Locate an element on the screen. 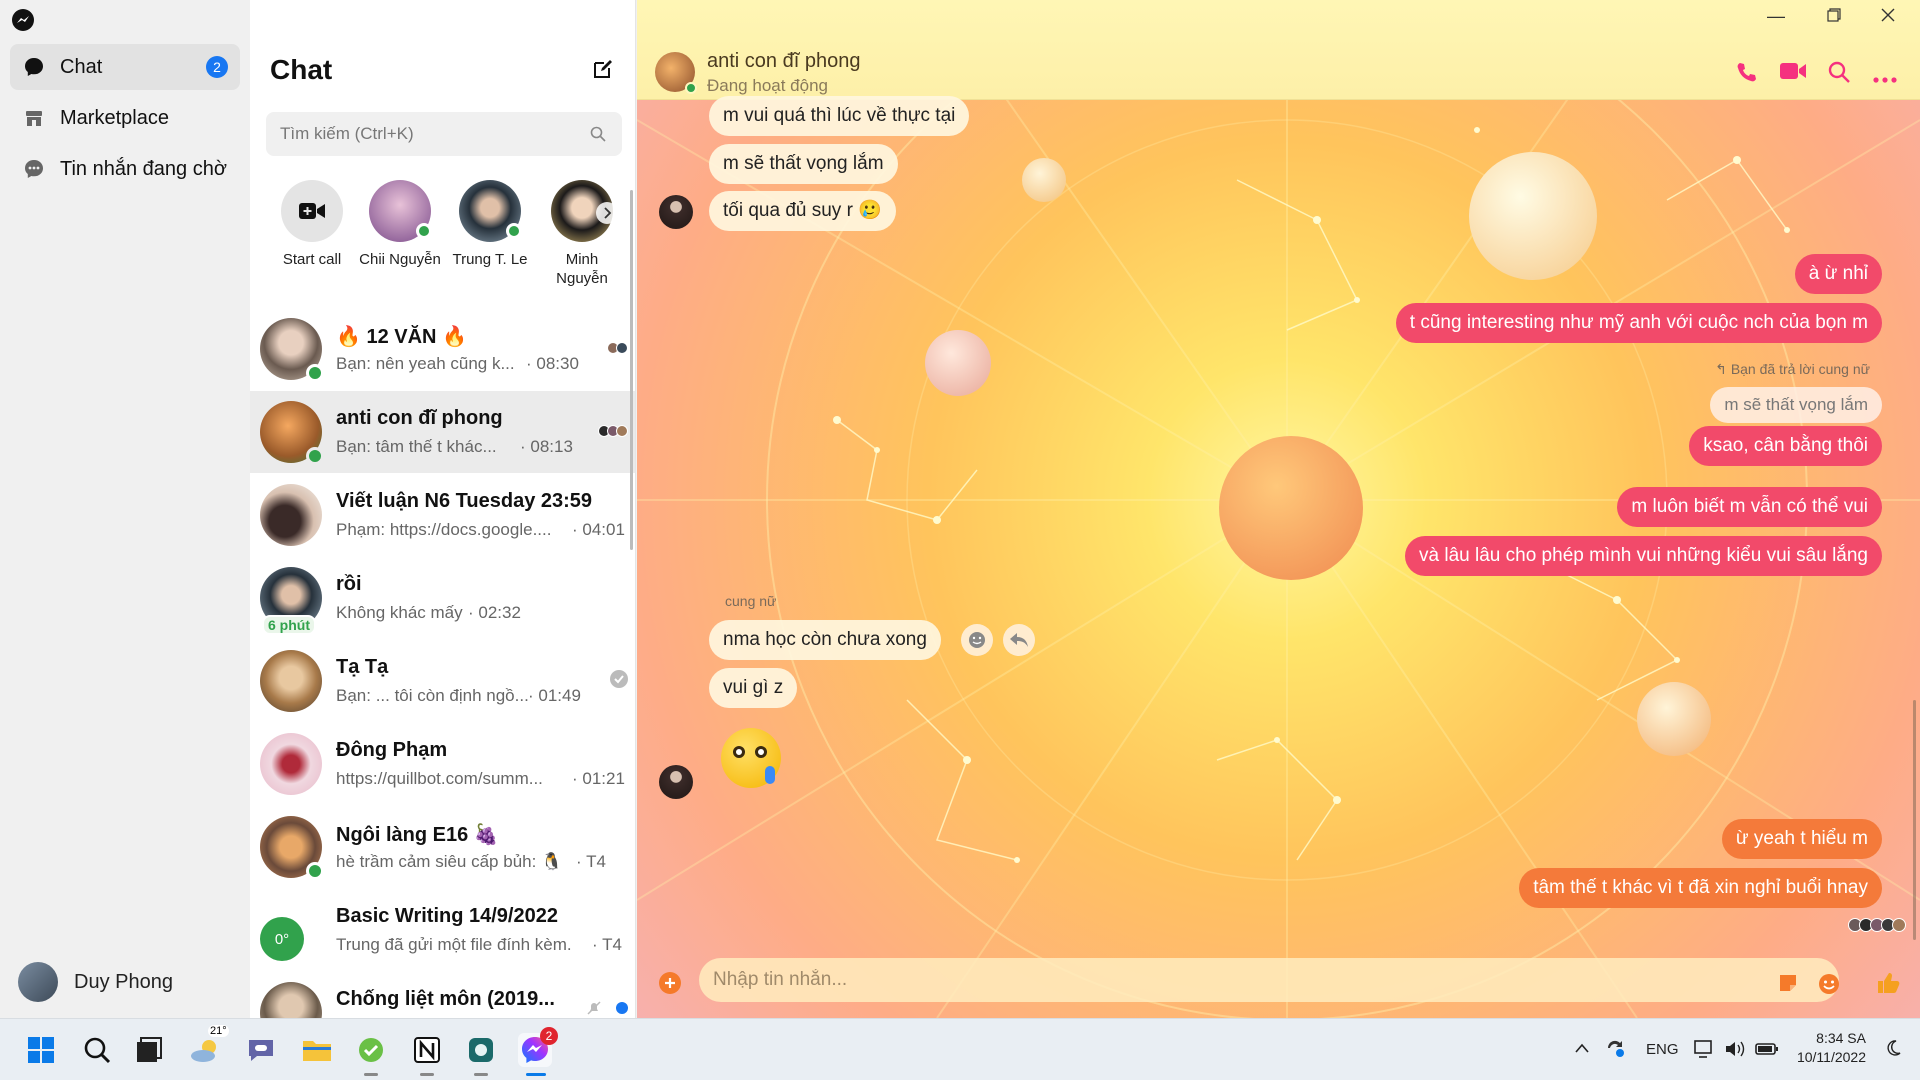 The image size is (1920, 1080). message-incoming: m sẽ thất vọng lắm is located at coordinates (803, 164).